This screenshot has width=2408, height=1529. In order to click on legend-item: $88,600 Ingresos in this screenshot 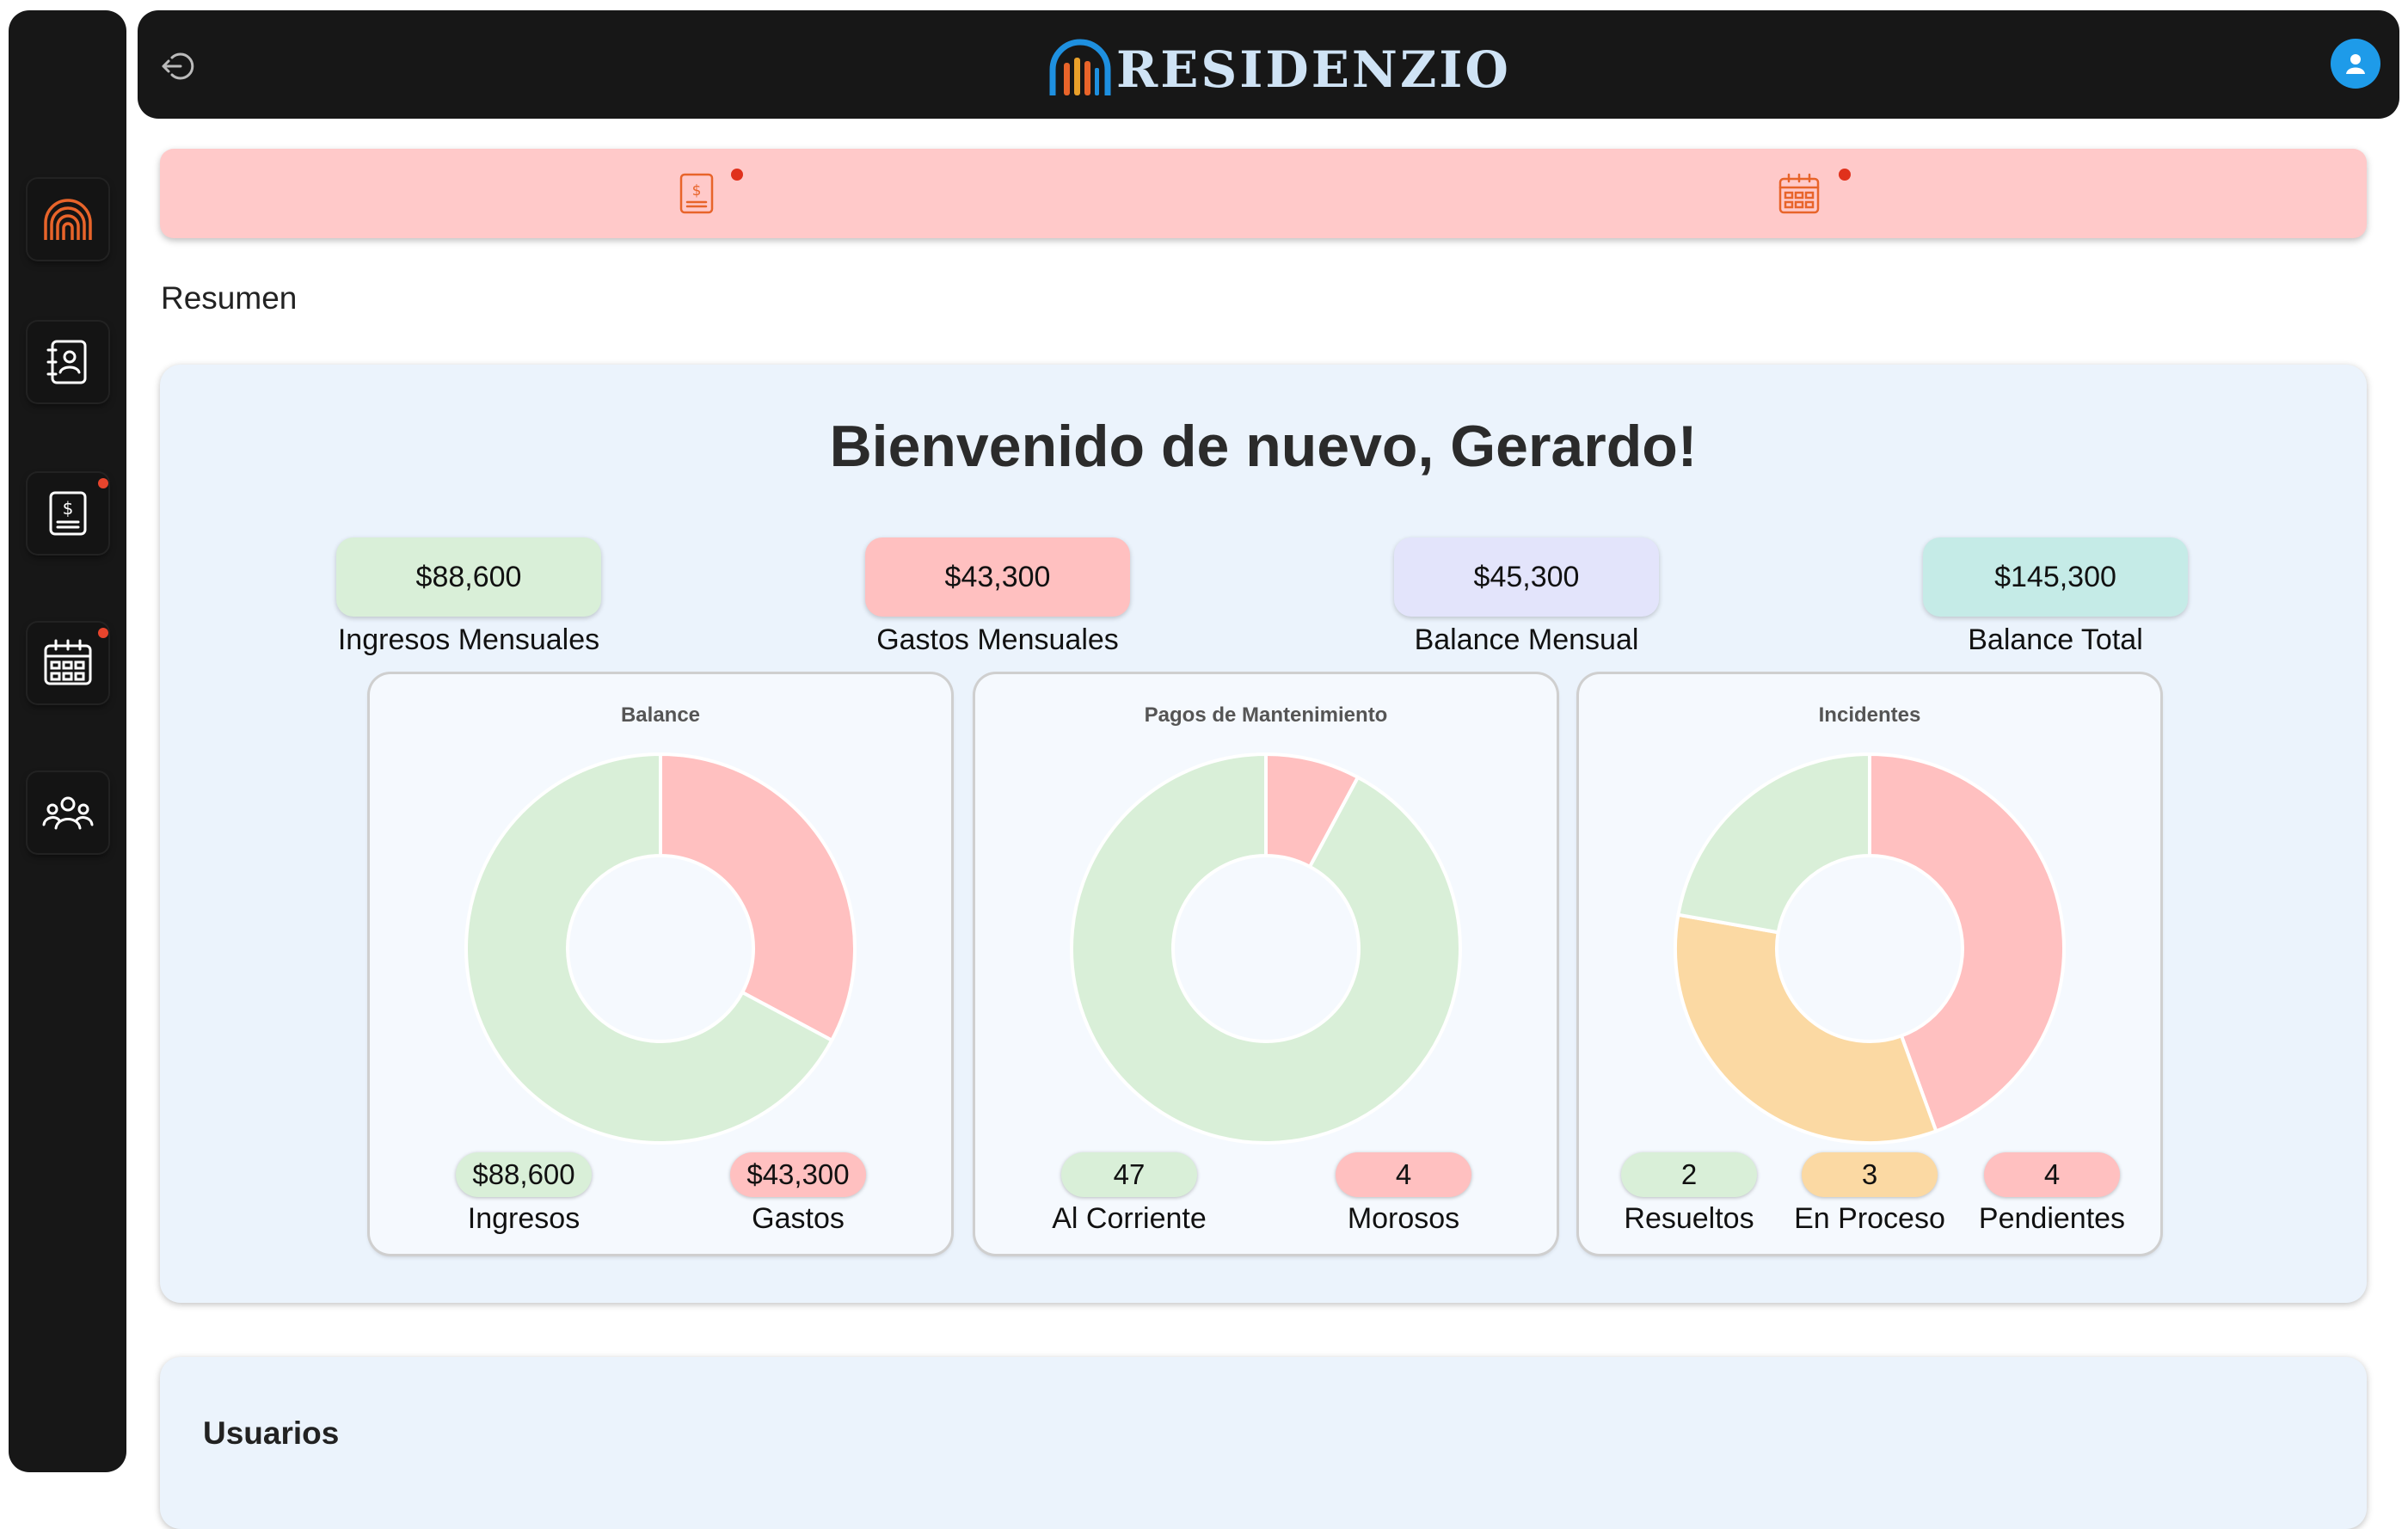, I will do `click(523, 1194)`.